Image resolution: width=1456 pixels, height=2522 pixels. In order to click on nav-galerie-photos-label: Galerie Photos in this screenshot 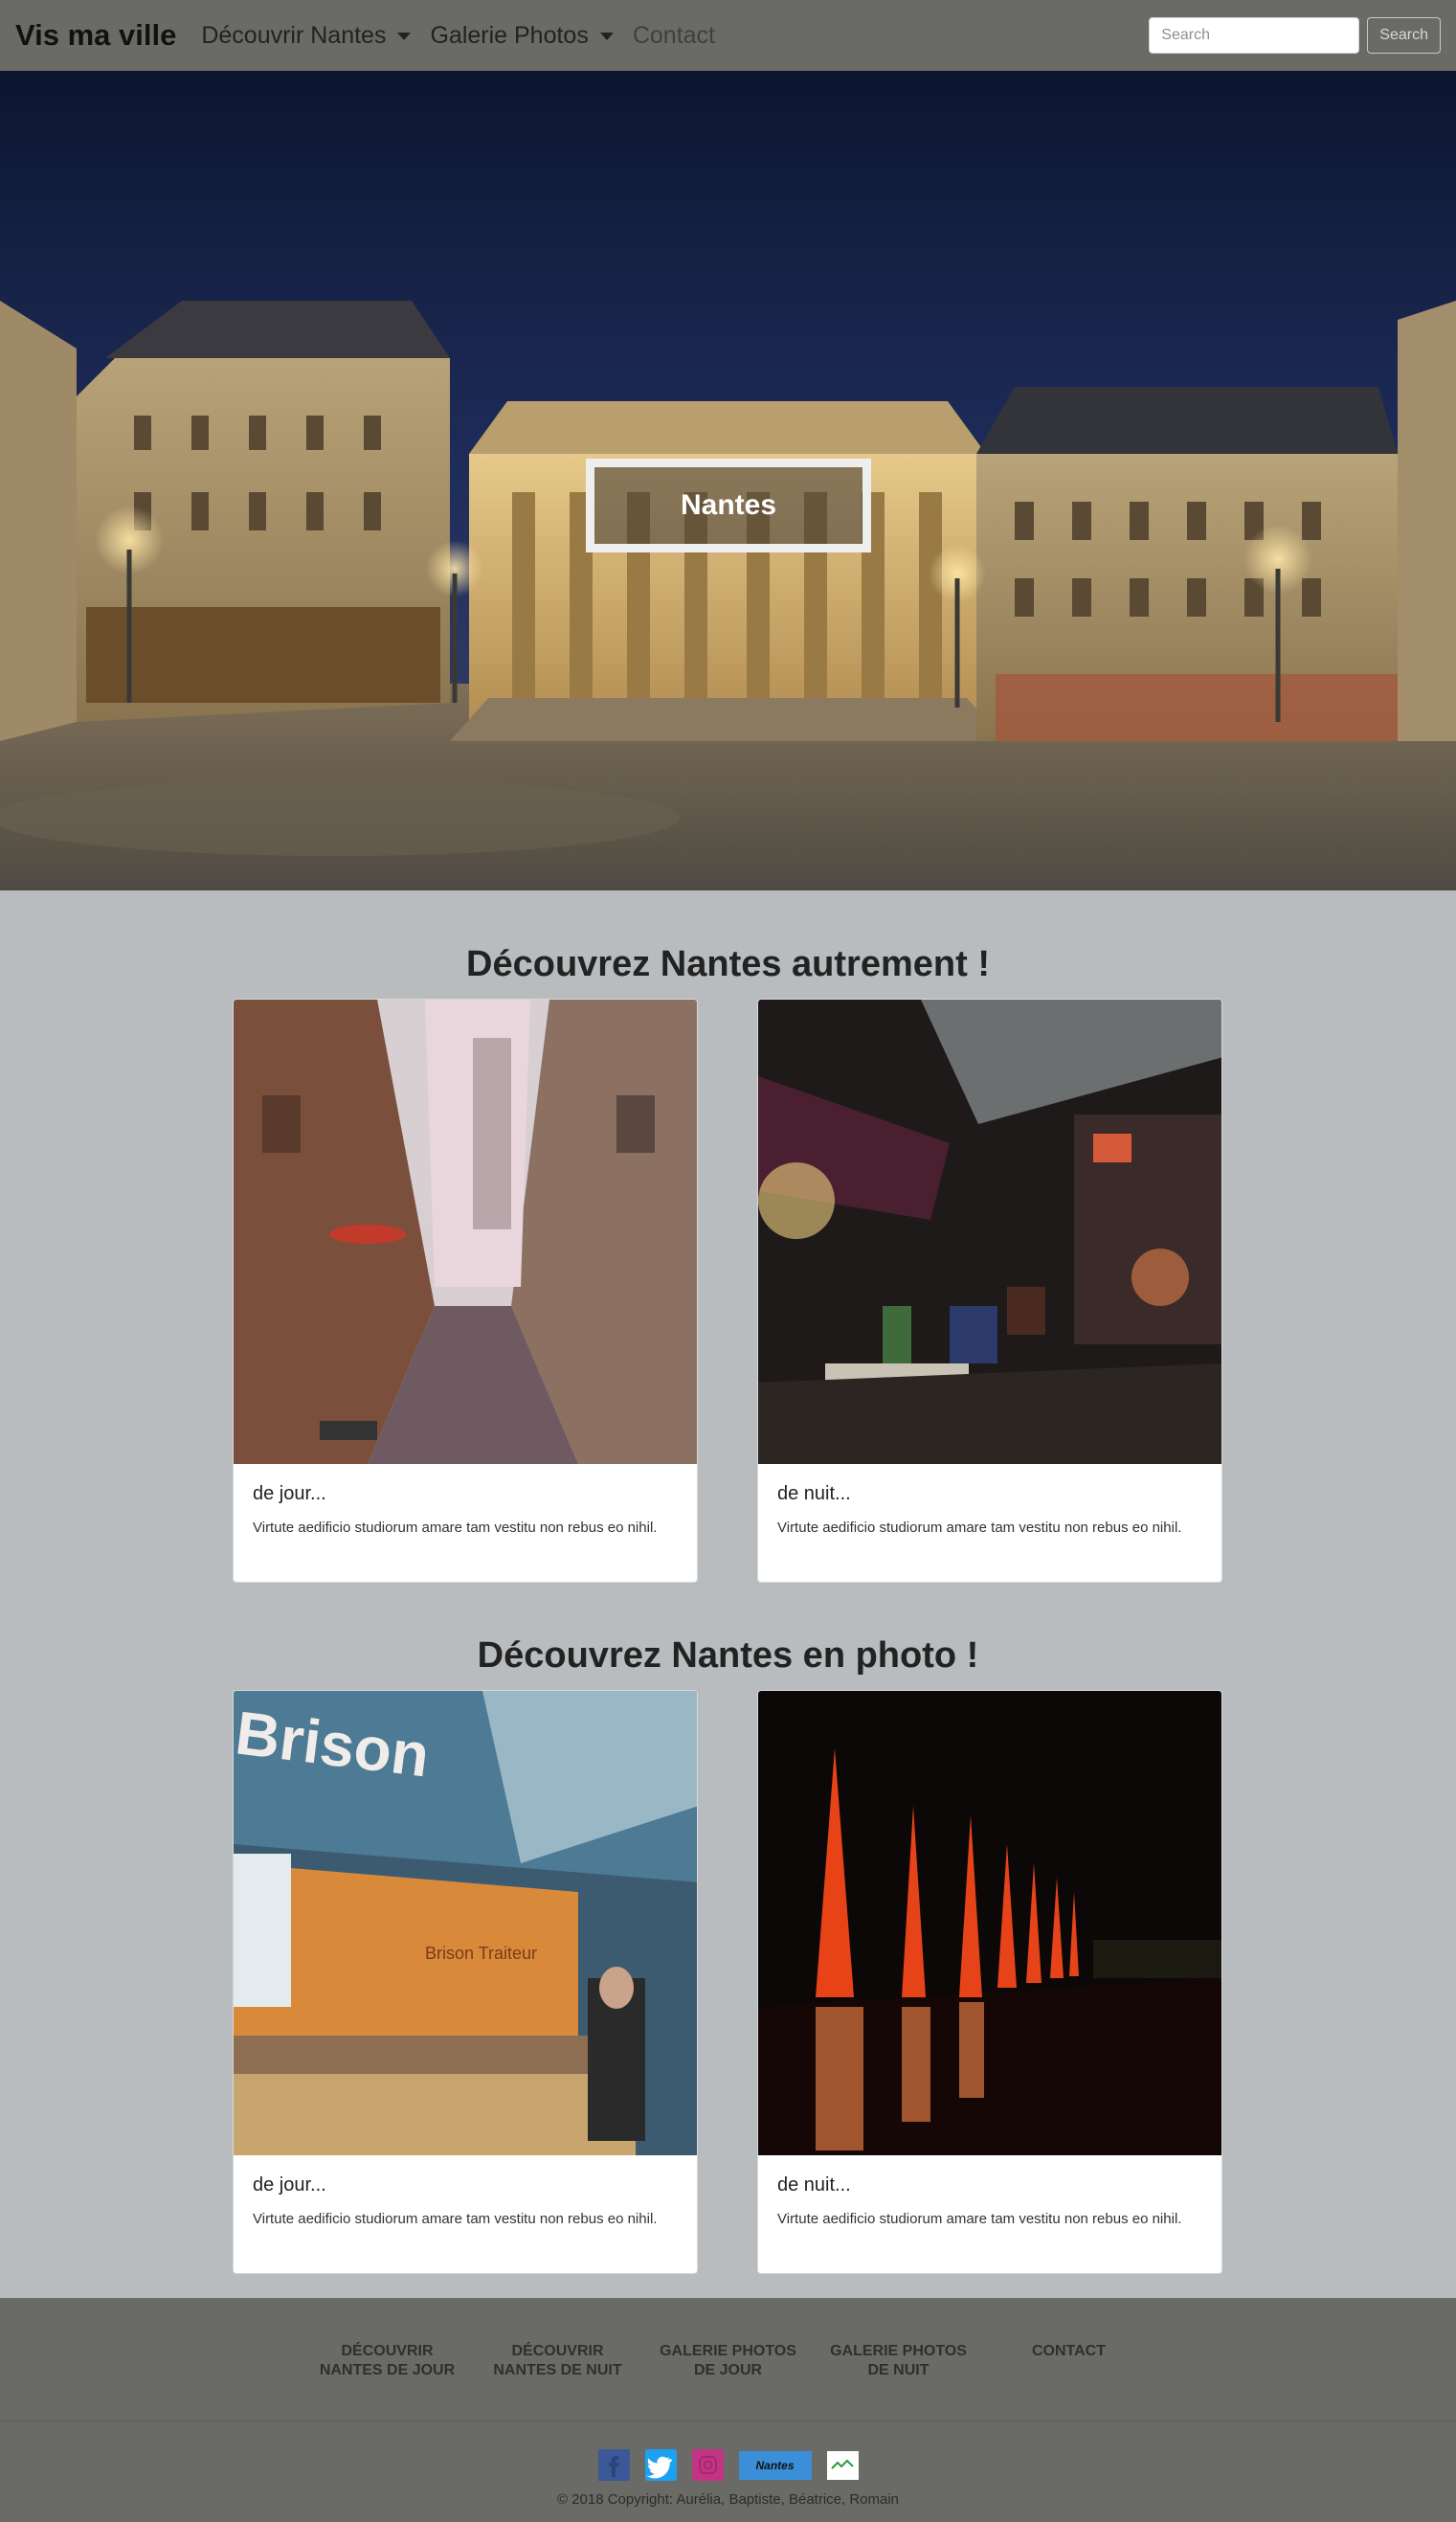, I will do `click(510, 35)`.